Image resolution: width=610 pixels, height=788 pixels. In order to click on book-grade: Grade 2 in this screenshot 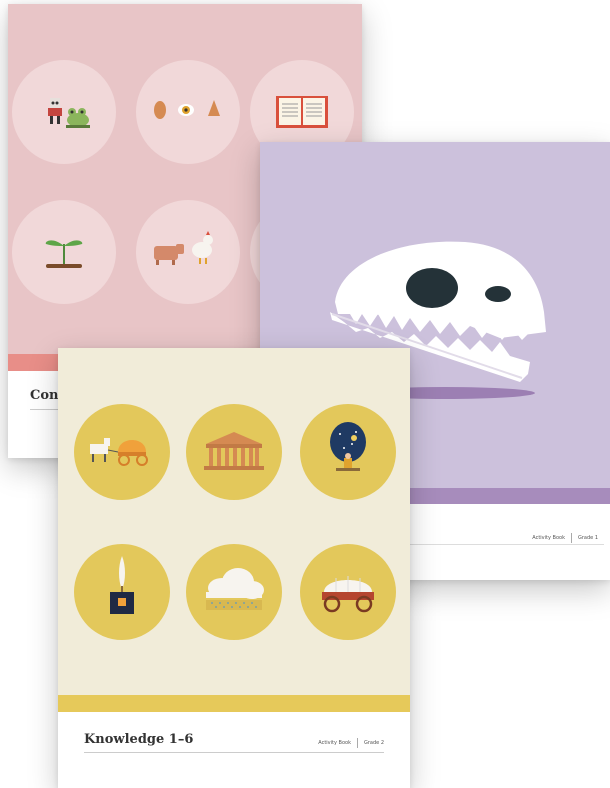, I will do `click(373, 743)`.